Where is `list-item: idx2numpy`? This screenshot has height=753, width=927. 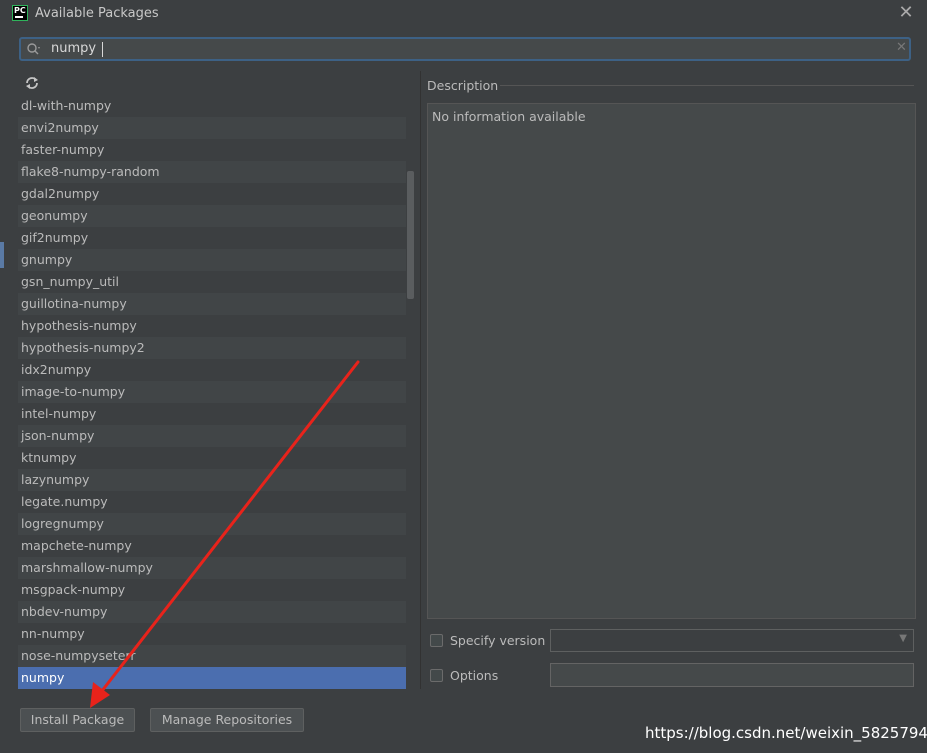 list-item: idx2numpy is located at coordinates (212, 370).